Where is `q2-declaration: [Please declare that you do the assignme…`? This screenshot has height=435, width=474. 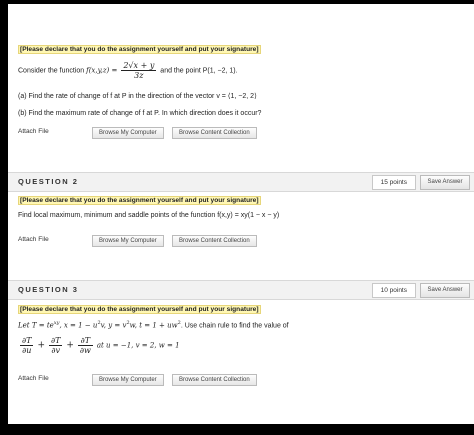 q2-declaration: [Please declare that you do the assignme… is located at coordinates (139, 200).